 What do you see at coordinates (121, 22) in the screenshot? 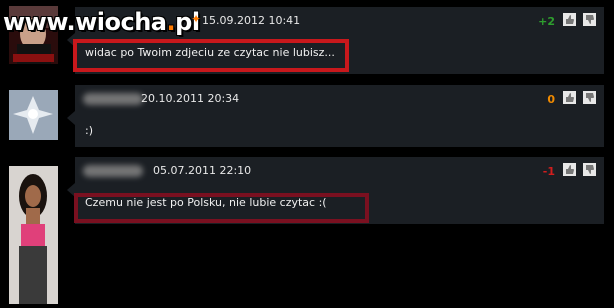
I see `watermark-name: wiocha` at bounding box center [121, 22].